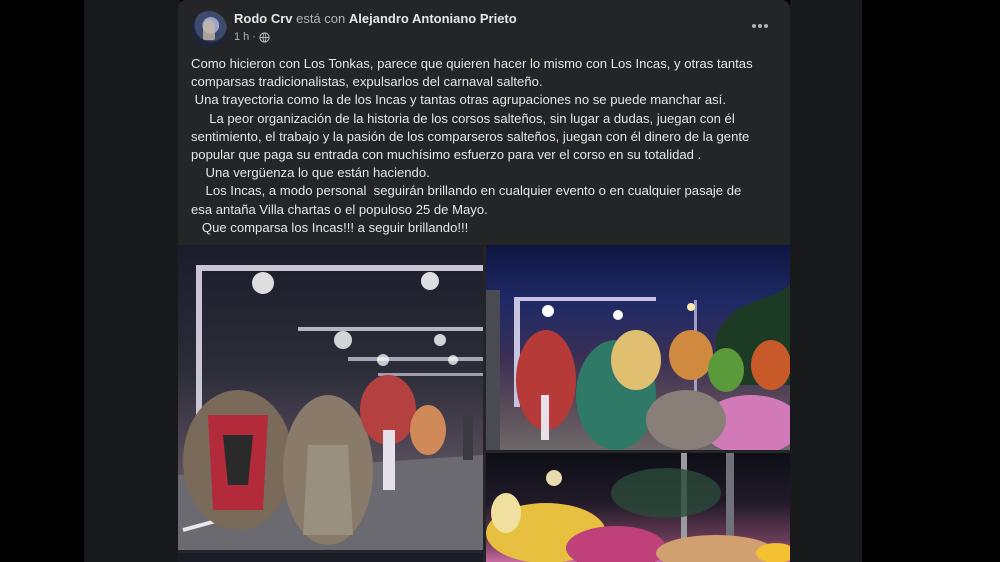 This screenshot has height=562, width=1000. What do you see at coordinates (321, 18) in the screenshot?
I see `with-connector: está con` at bounding box center [321, 18].